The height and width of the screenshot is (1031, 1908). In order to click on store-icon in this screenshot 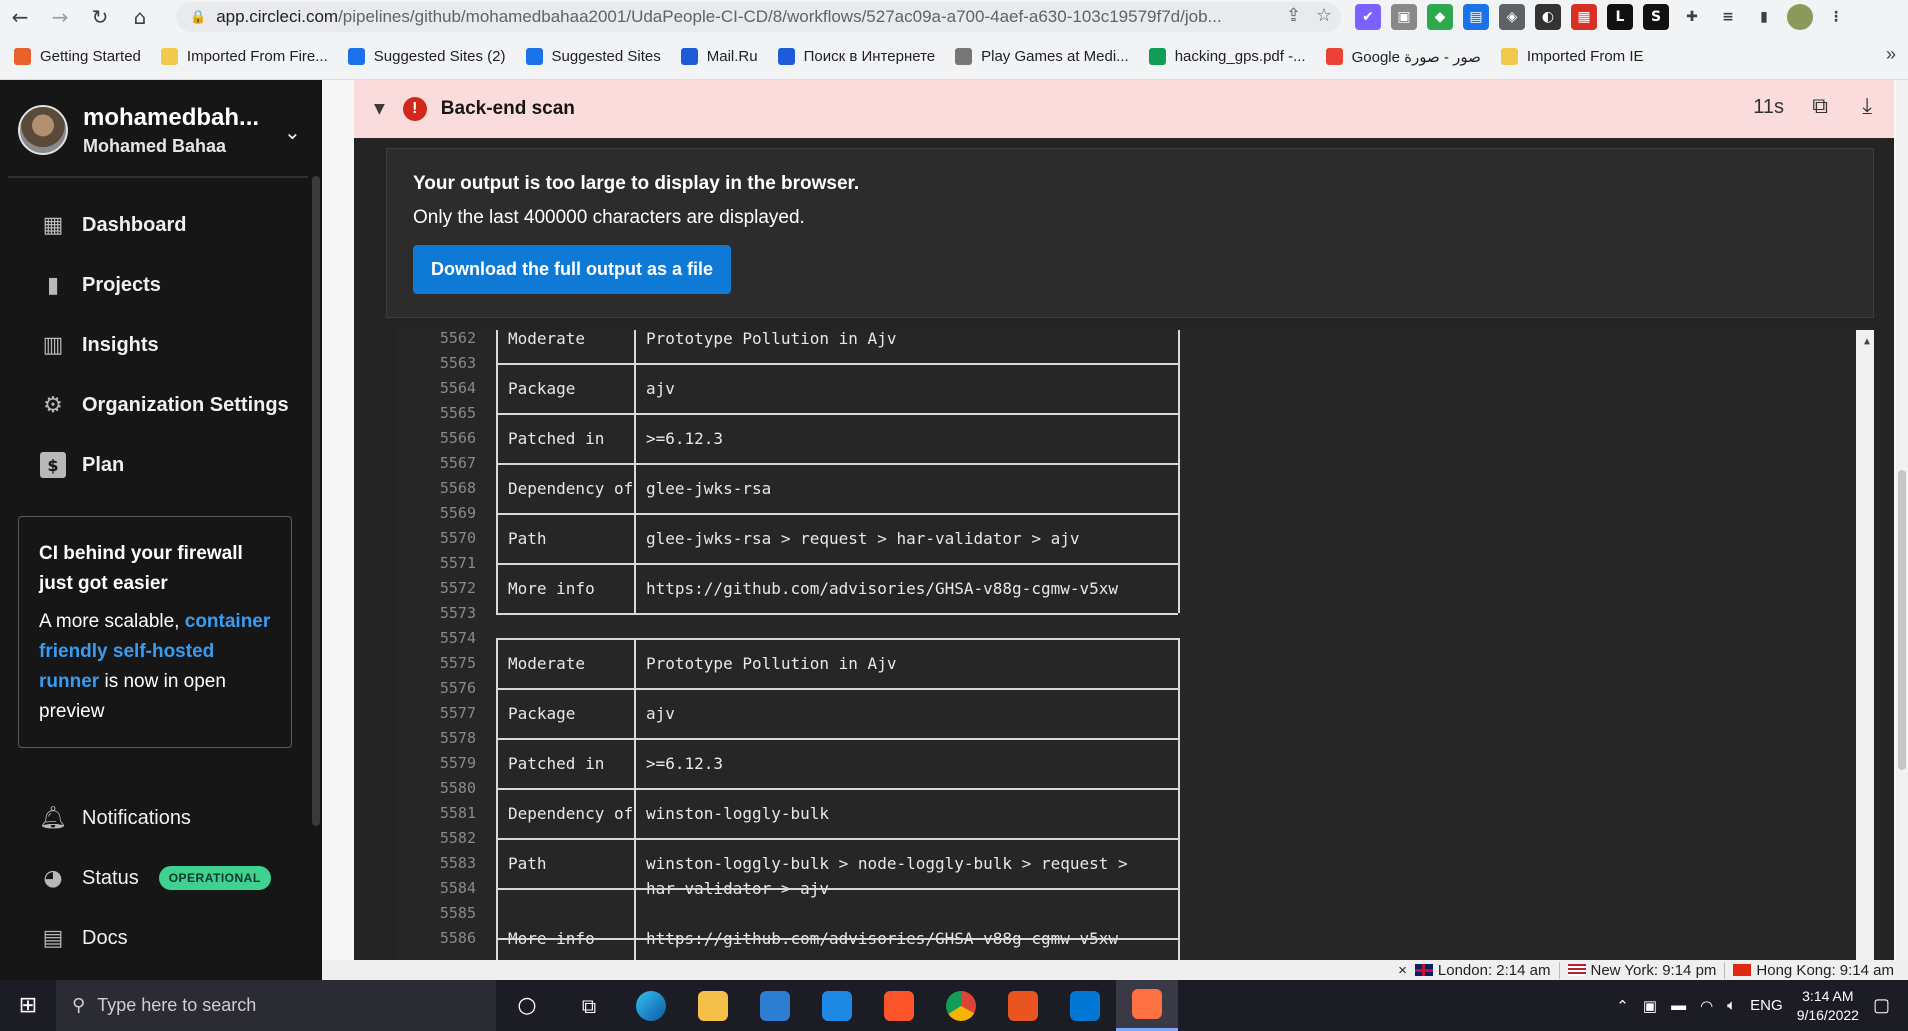, I will do `click(775, 1005)`.